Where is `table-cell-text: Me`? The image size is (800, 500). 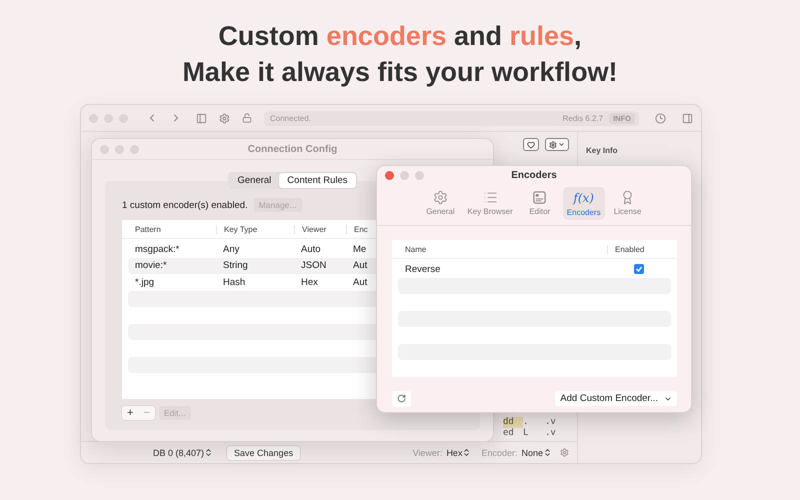 table-cell-text: Me is located at coordinates (360, 249).